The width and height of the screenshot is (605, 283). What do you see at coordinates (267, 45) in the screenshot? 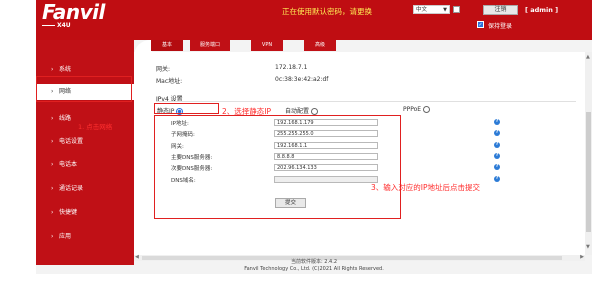
I see `tab-vpn: VPN` at bounding box center [267, 45].